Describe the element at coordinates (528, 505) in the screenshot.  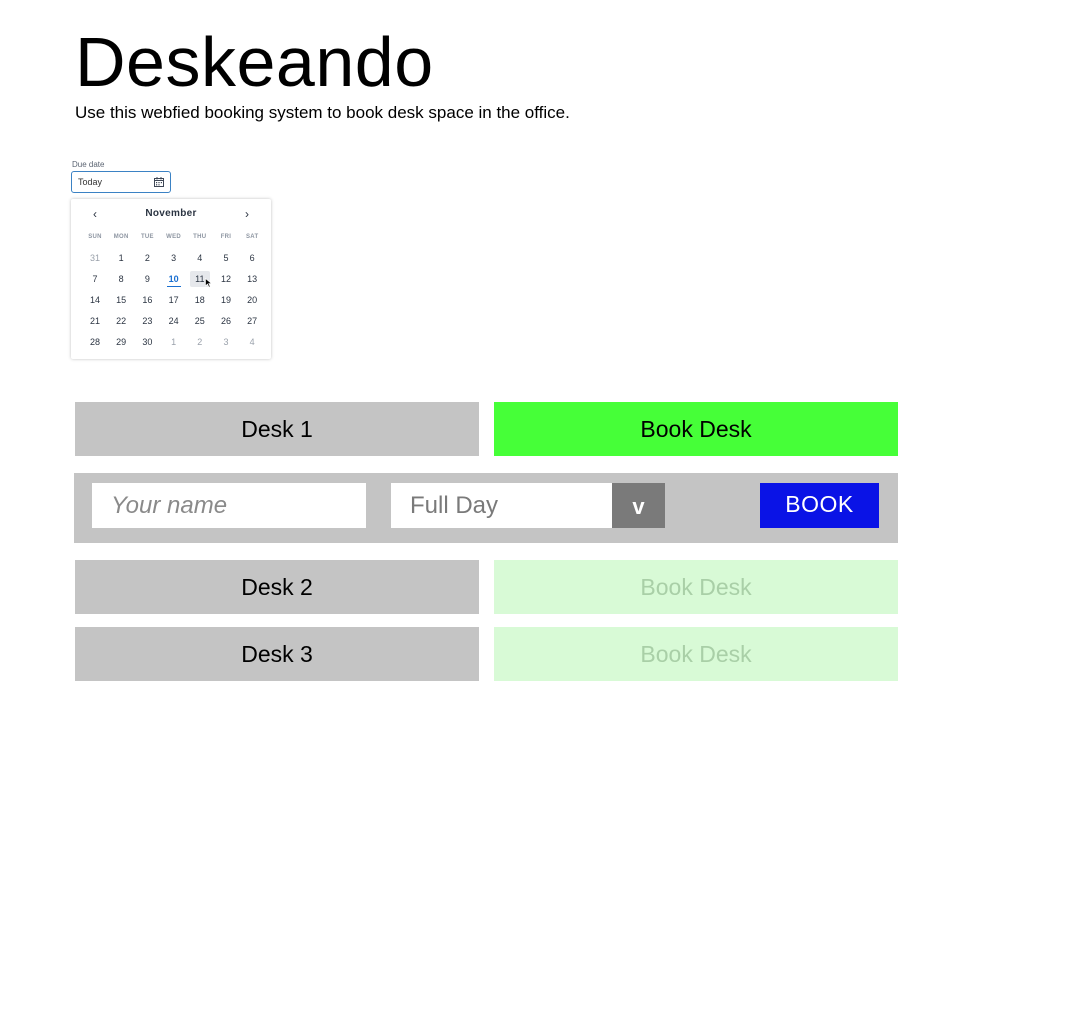
I see `duration-select: Full Day v` at that location.